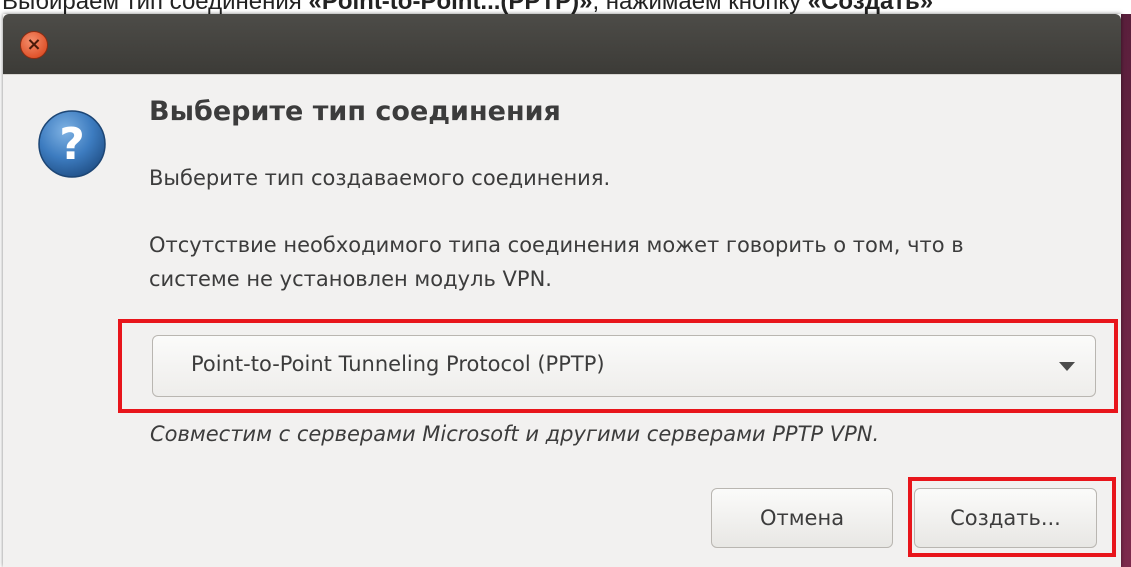 Image resolution: width=1131 pixels, height=567 pixels. What do you see at coordinates (380, 178) in the screenshot?
I see `dialog-subtext: Выберите тип создаваемого соединения.` at bounding box center [380, 178].